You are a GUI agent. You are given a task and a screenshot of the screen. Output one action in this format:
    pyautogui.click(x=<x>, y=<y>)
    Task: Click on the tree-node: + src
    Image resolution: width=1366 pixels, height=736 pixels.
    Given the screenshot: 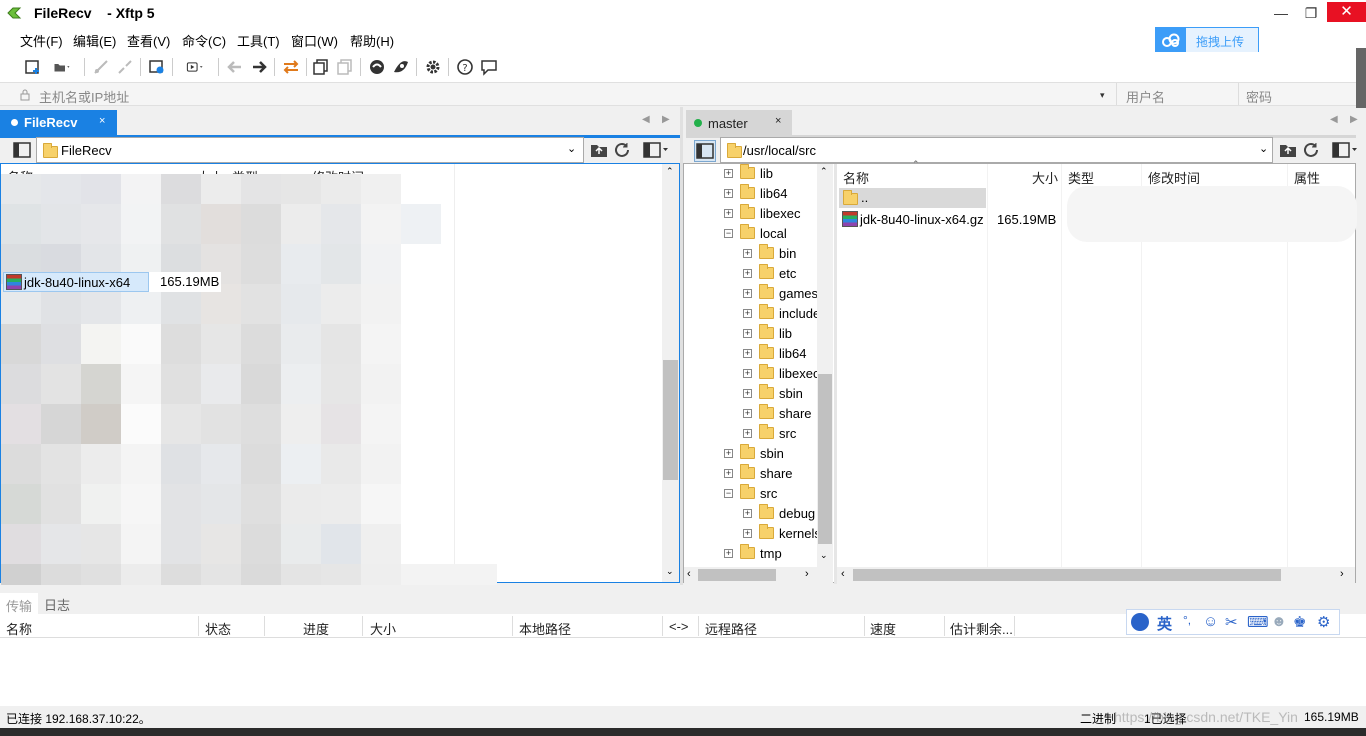 What is the action you would take?
    pyautogui.click(x=769, y=433)
    